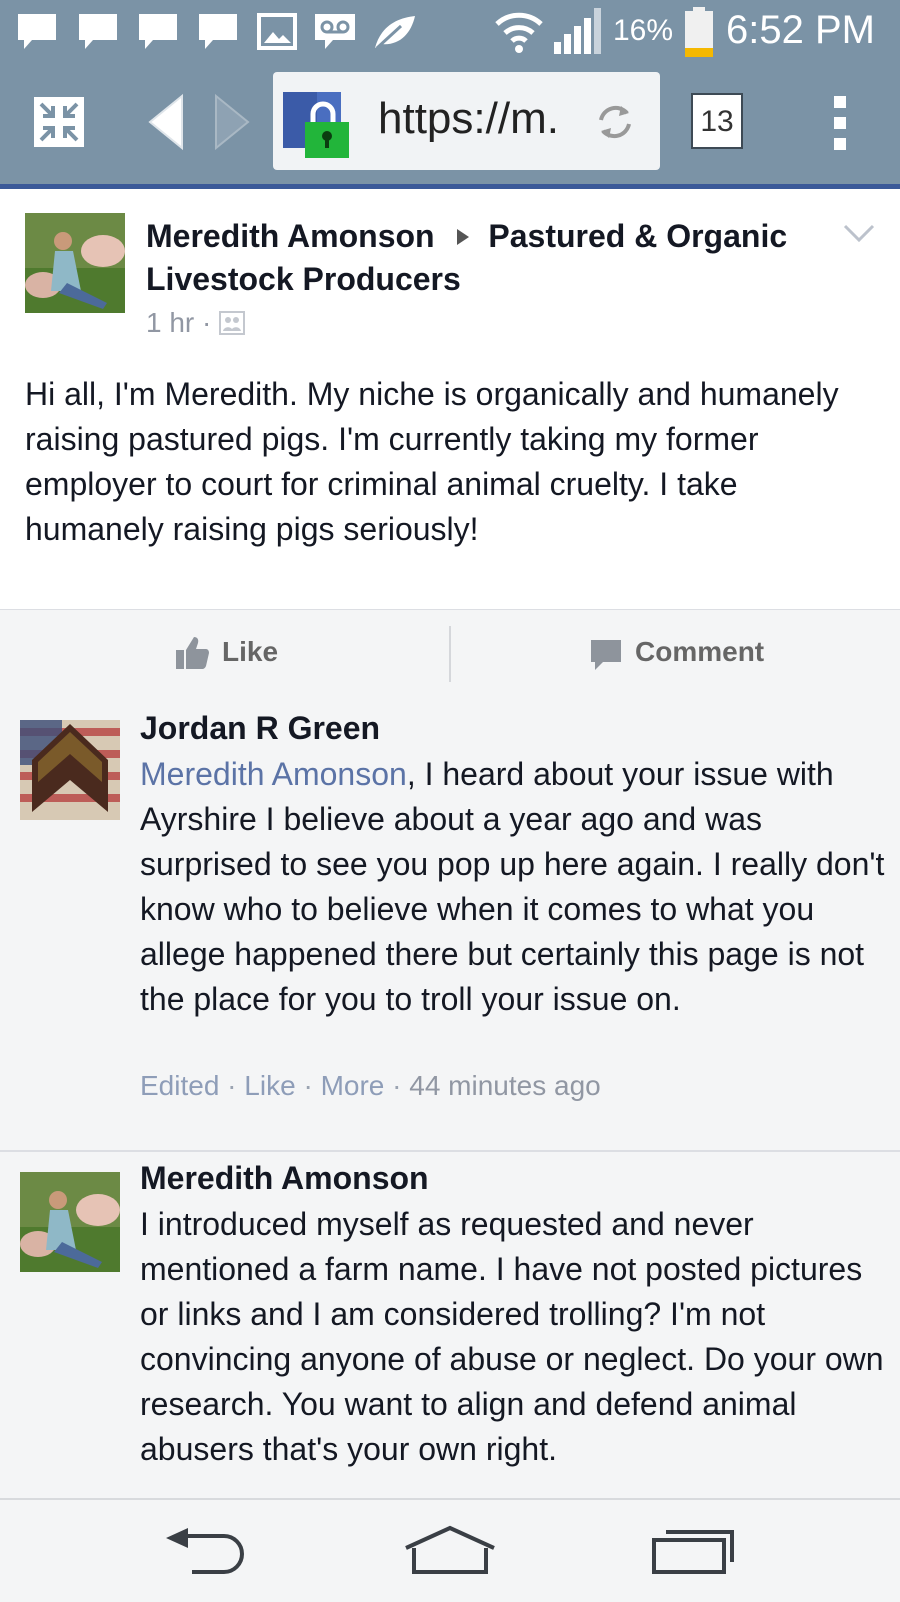 Image resolution: width=900 pixels, height=1602 pixels. What do you see at coordinates (468, 118) in the screenshot?
I see `url-text: https://m.` at bounding box center [468, 118].